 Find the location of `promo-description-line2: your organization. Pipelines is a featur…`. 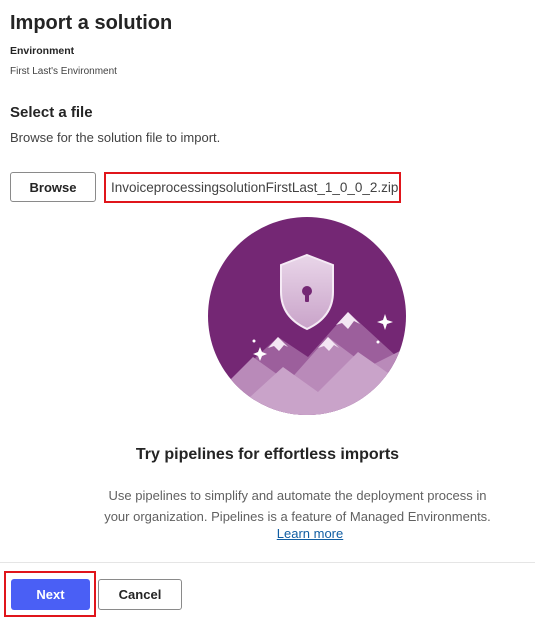

promo-description-line2: your organization. Pipelines is a featur… is located at coordinates (297, 516).